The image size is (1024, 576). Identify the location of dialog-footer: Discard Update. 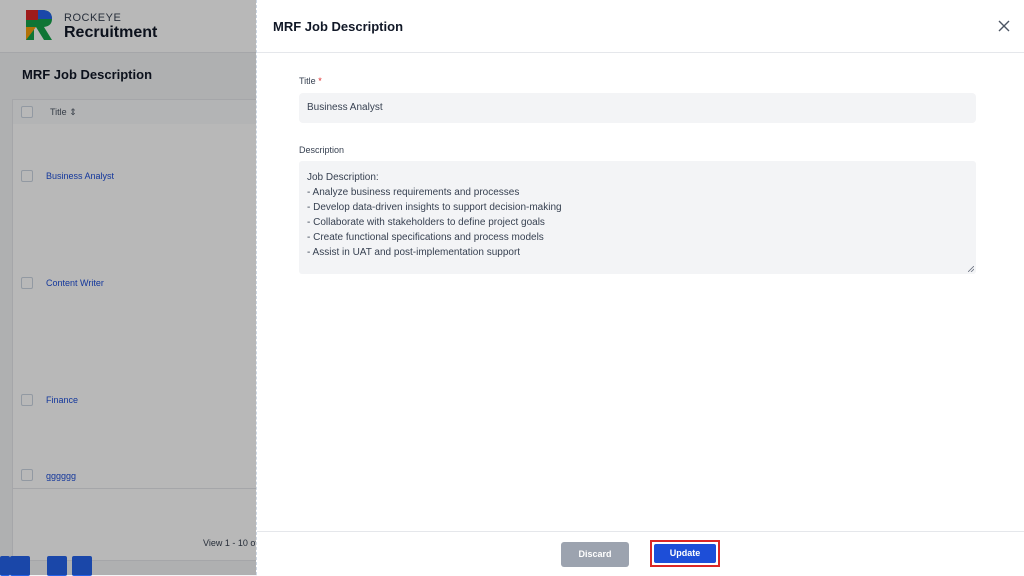
(640, 553).